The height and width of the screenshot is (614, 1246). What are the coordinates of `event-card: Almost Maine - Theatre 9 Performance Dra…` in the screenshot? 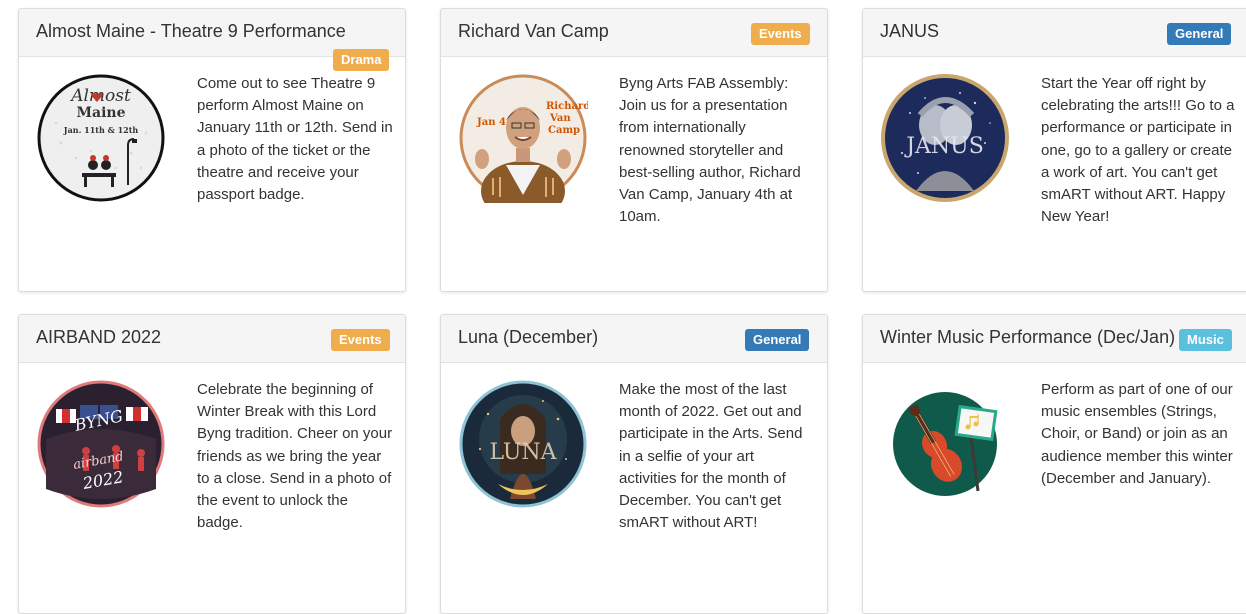 It's located at (212, 150).